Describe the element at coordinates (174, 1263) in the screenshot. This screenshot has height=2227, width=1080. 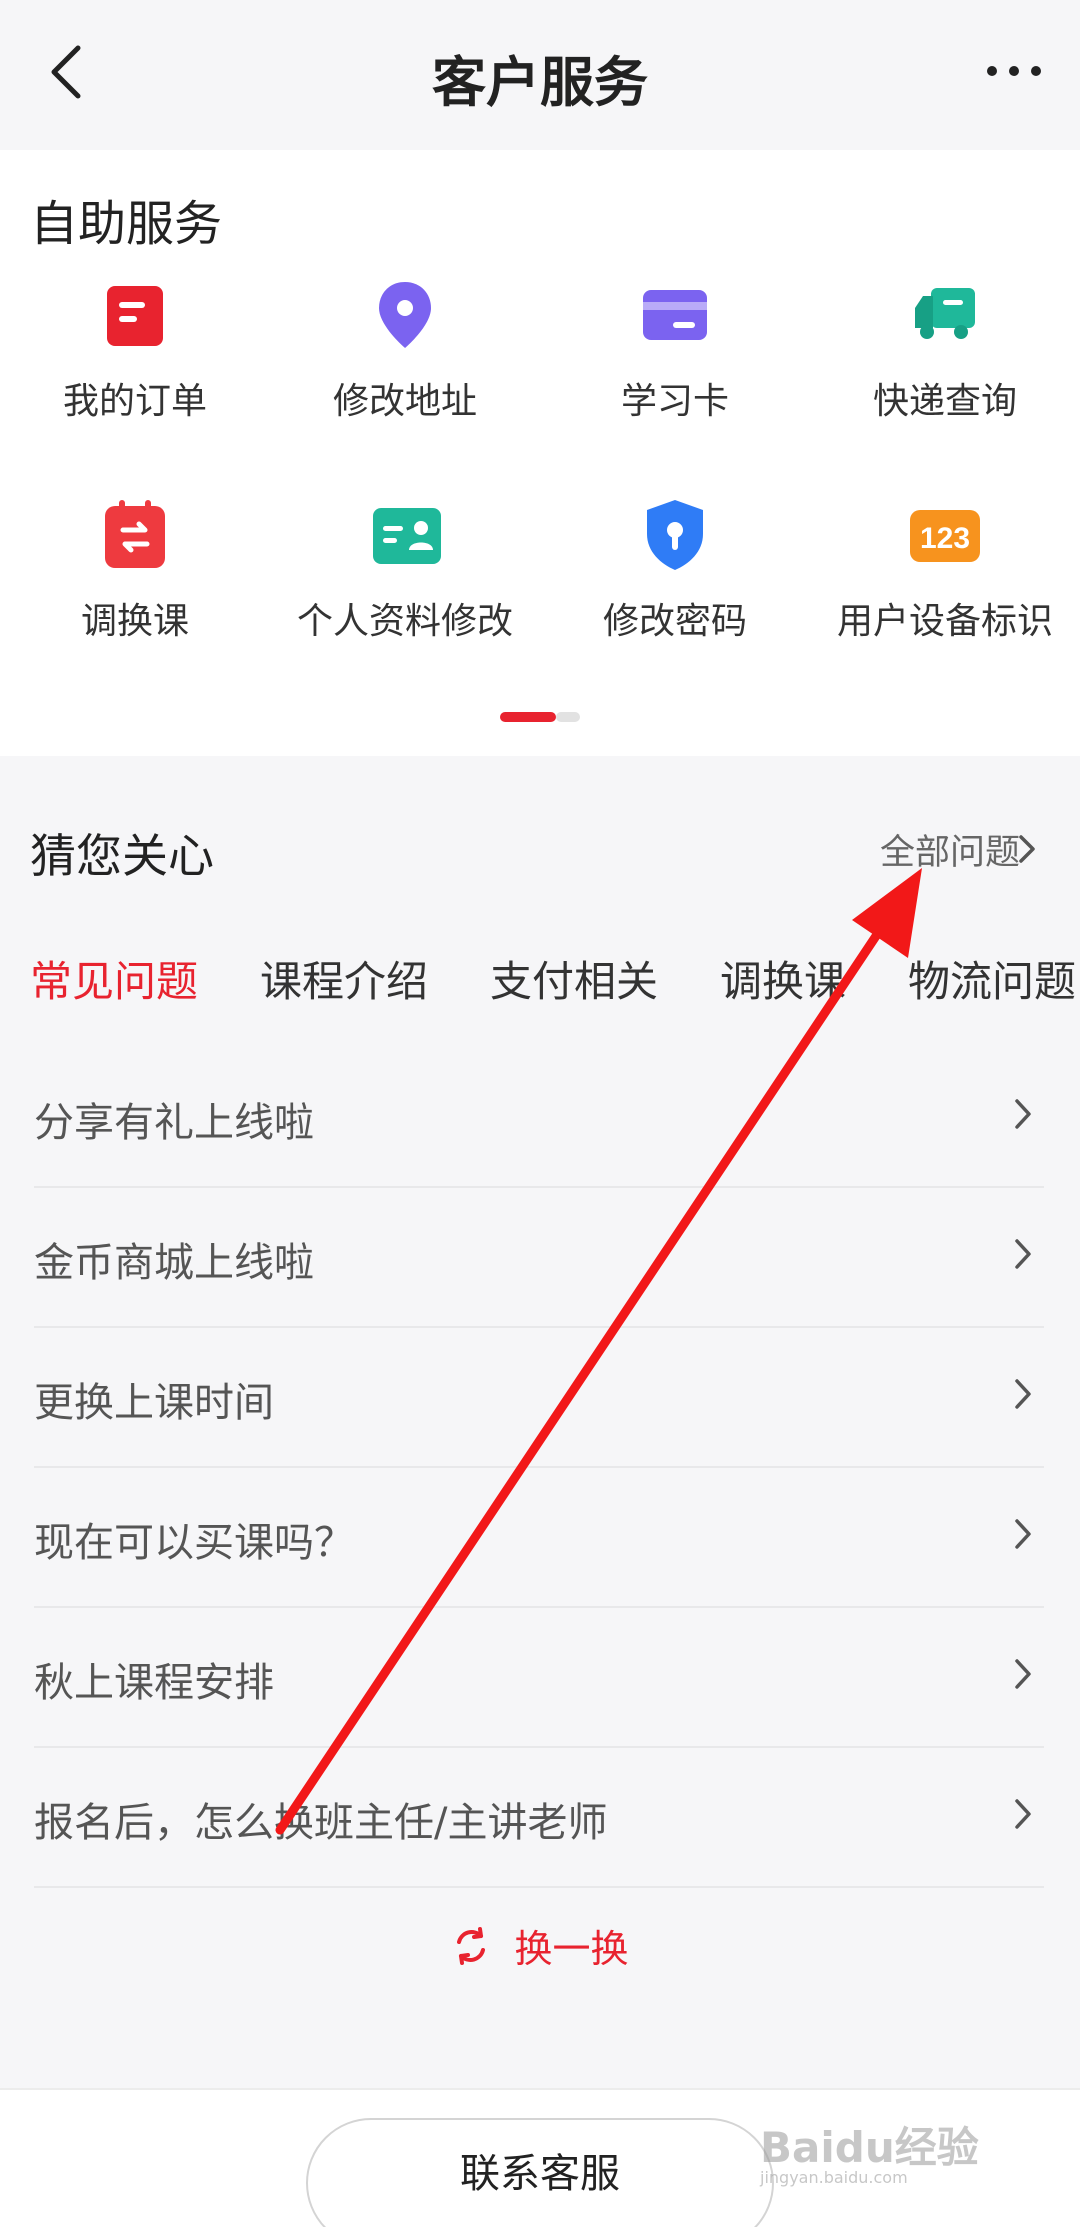
I see `faq-item-text: 金币商城上线啦` at that location.